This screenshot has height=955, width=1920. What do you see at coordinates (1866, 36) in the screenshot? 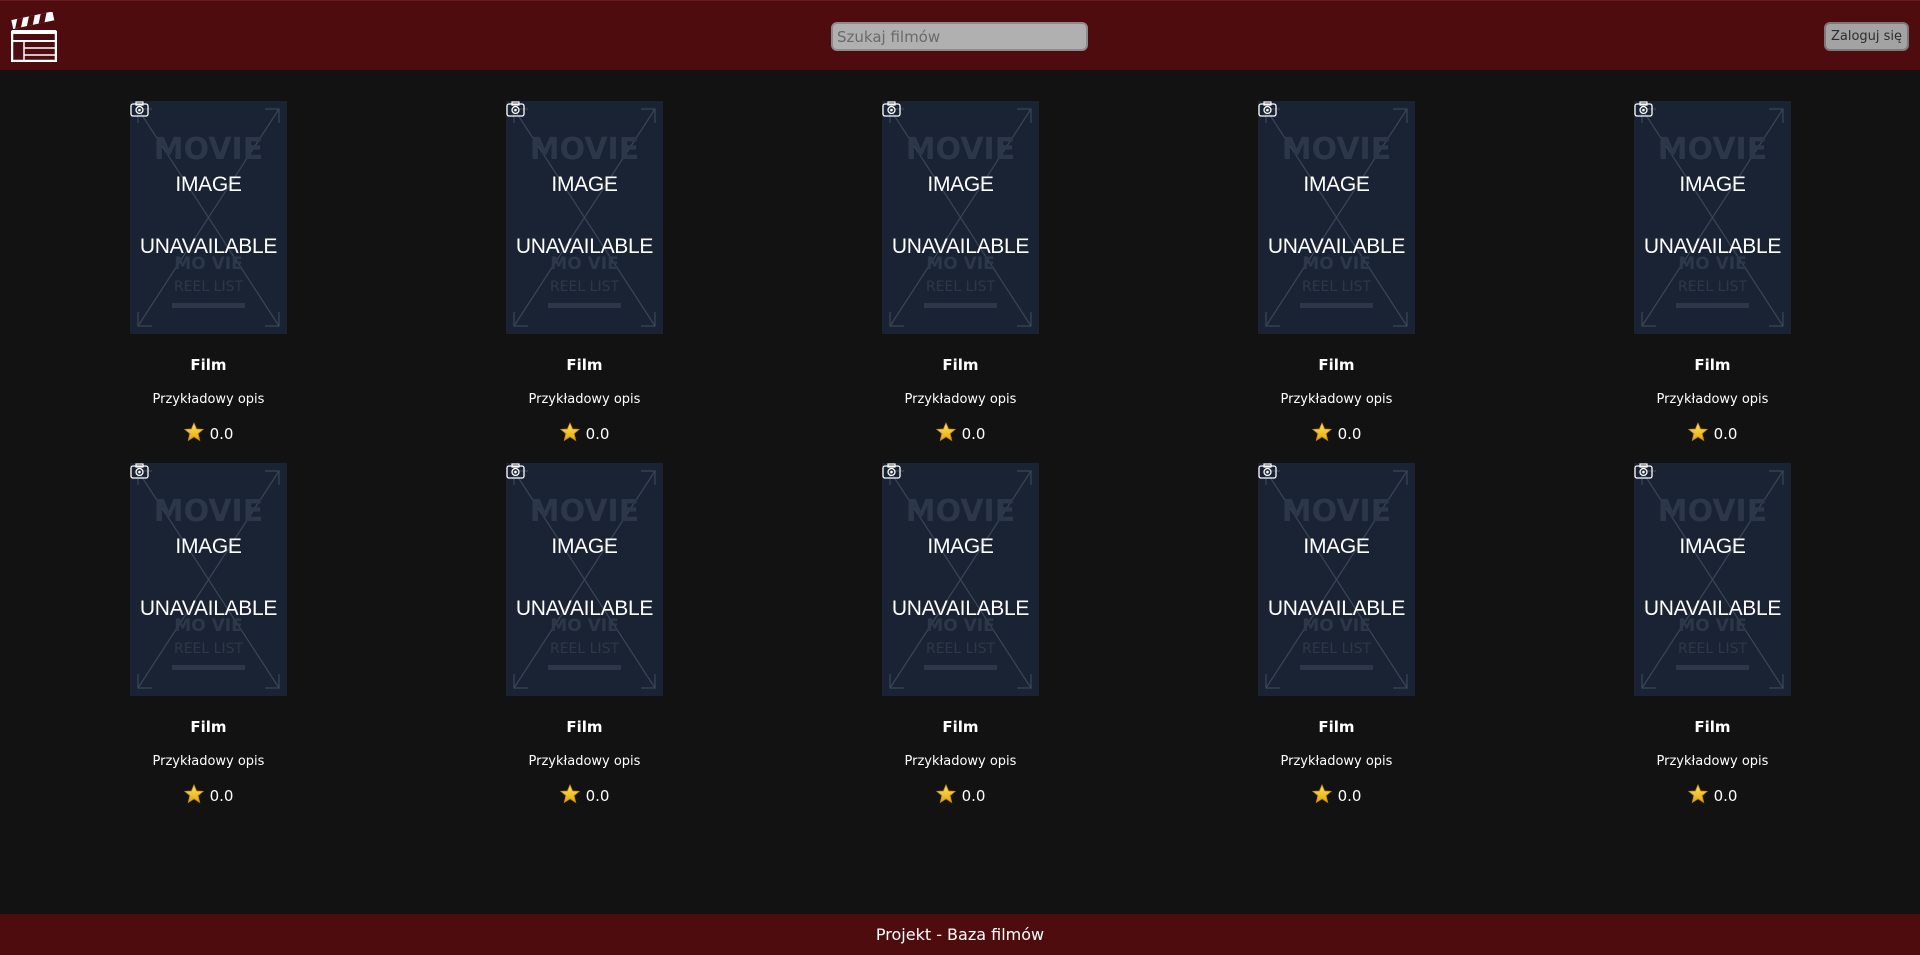
I see `login-button: Zaloguj się` at bounding box center [1866, 36].